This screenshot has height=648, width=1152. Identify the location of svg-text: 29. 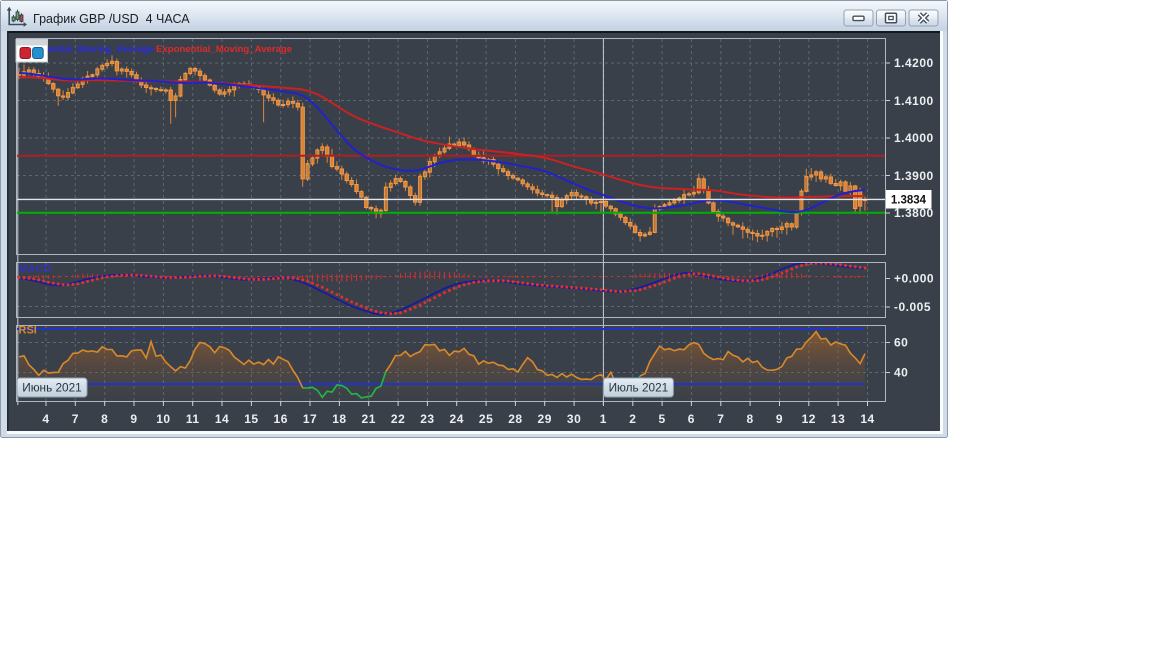
(545, 419).